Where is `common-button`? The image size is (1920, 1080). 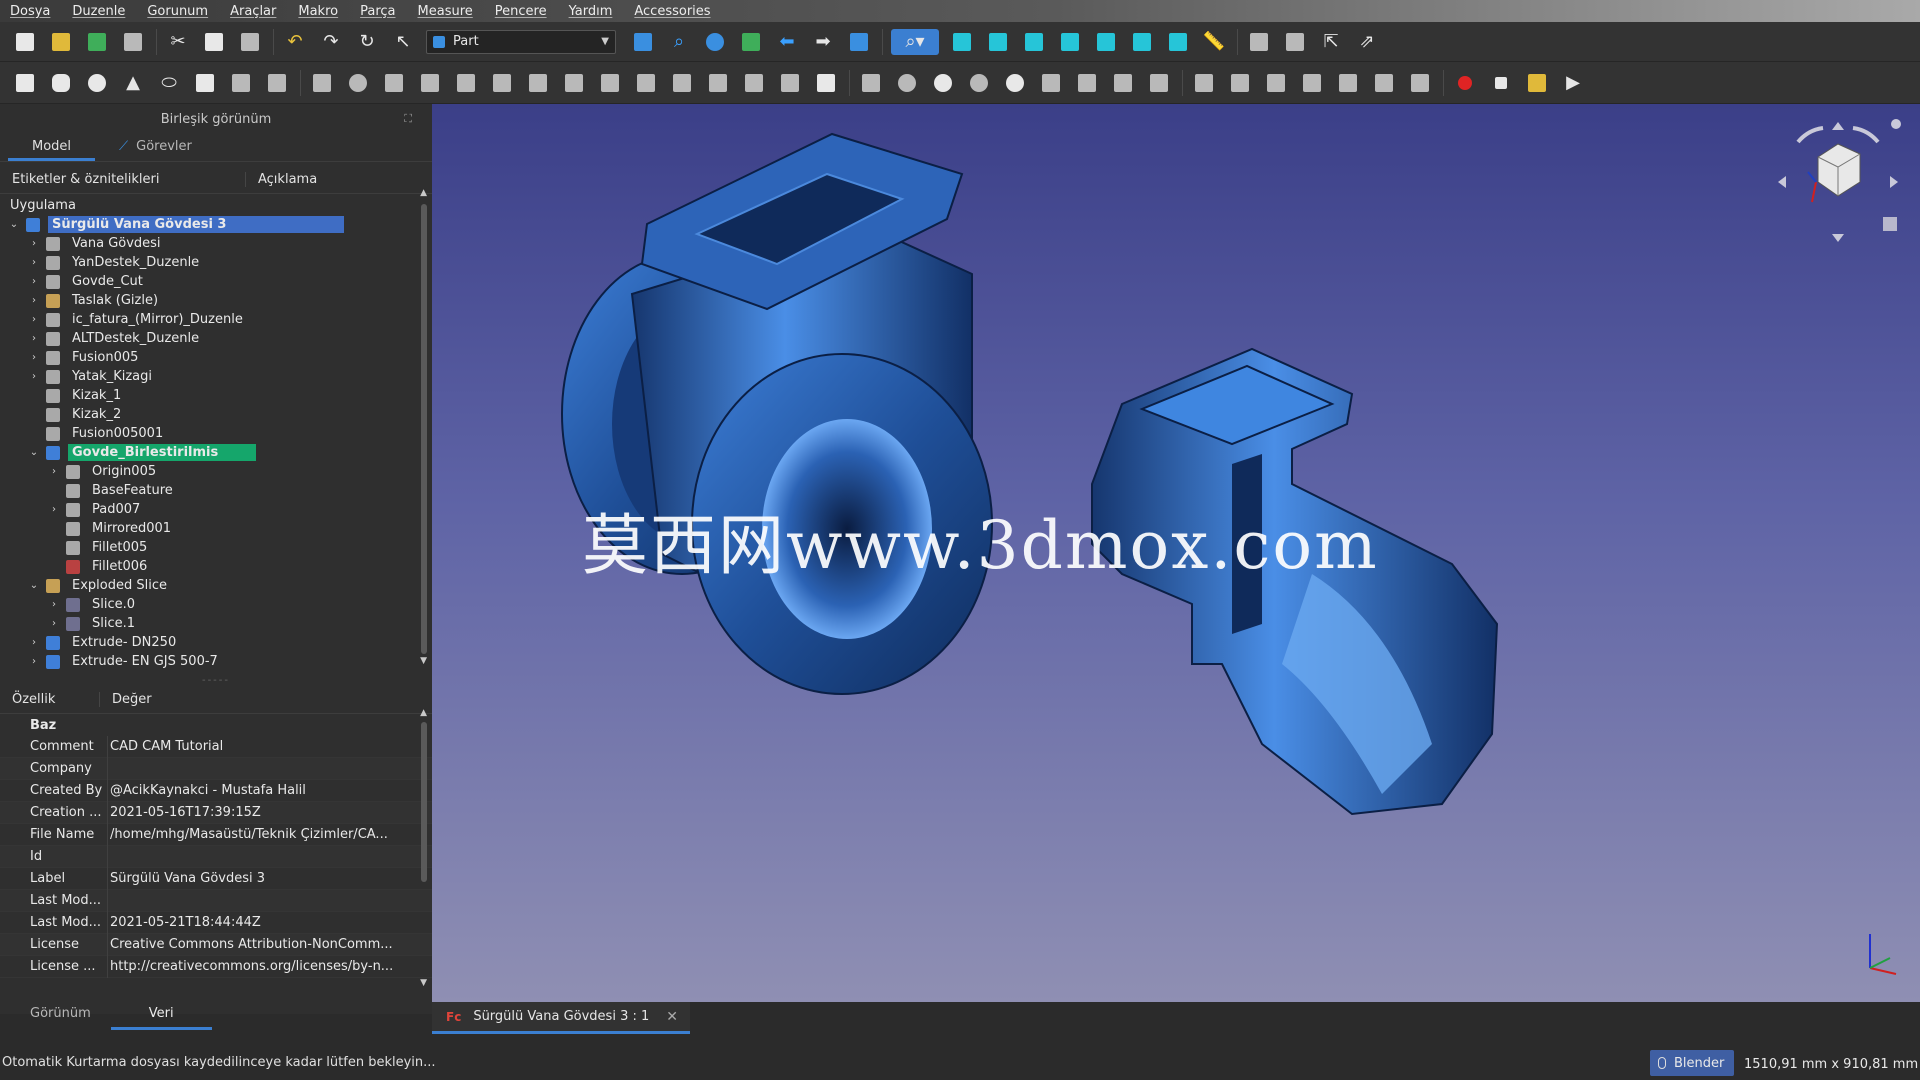 common-button is located at coordinates (1015, 83).